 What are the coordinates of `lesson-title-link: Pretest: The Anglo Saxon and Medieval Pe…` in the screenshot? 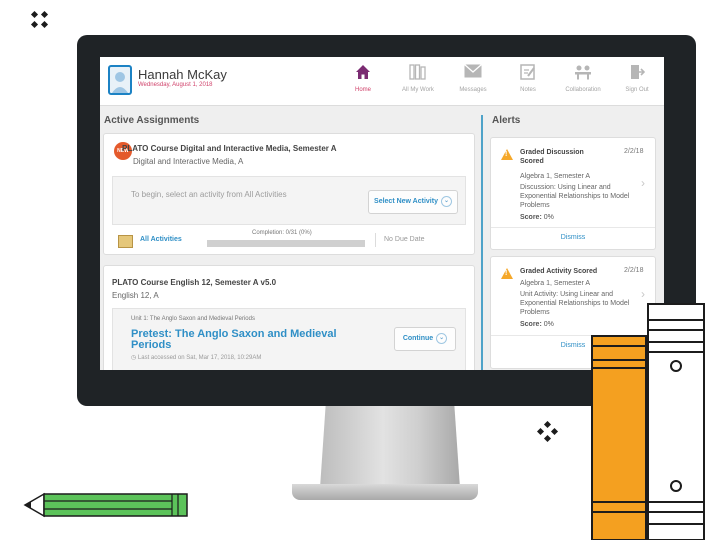 It's located at (251, 340).